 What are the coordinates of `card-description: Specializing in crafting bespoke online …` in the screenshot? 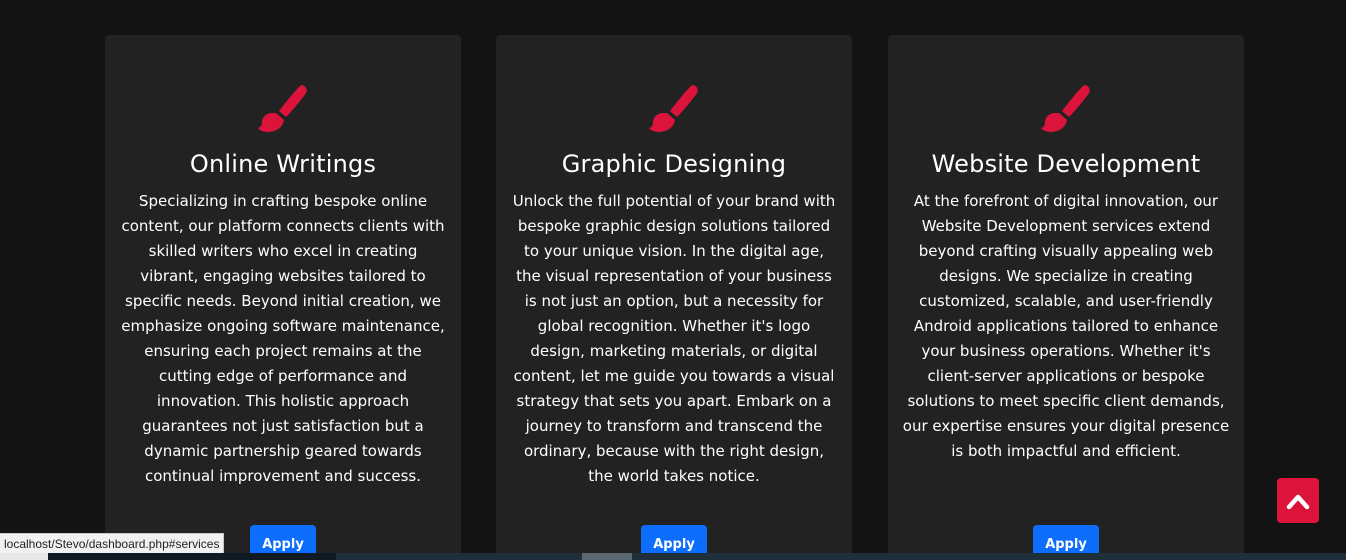 It's located at (283, 338).